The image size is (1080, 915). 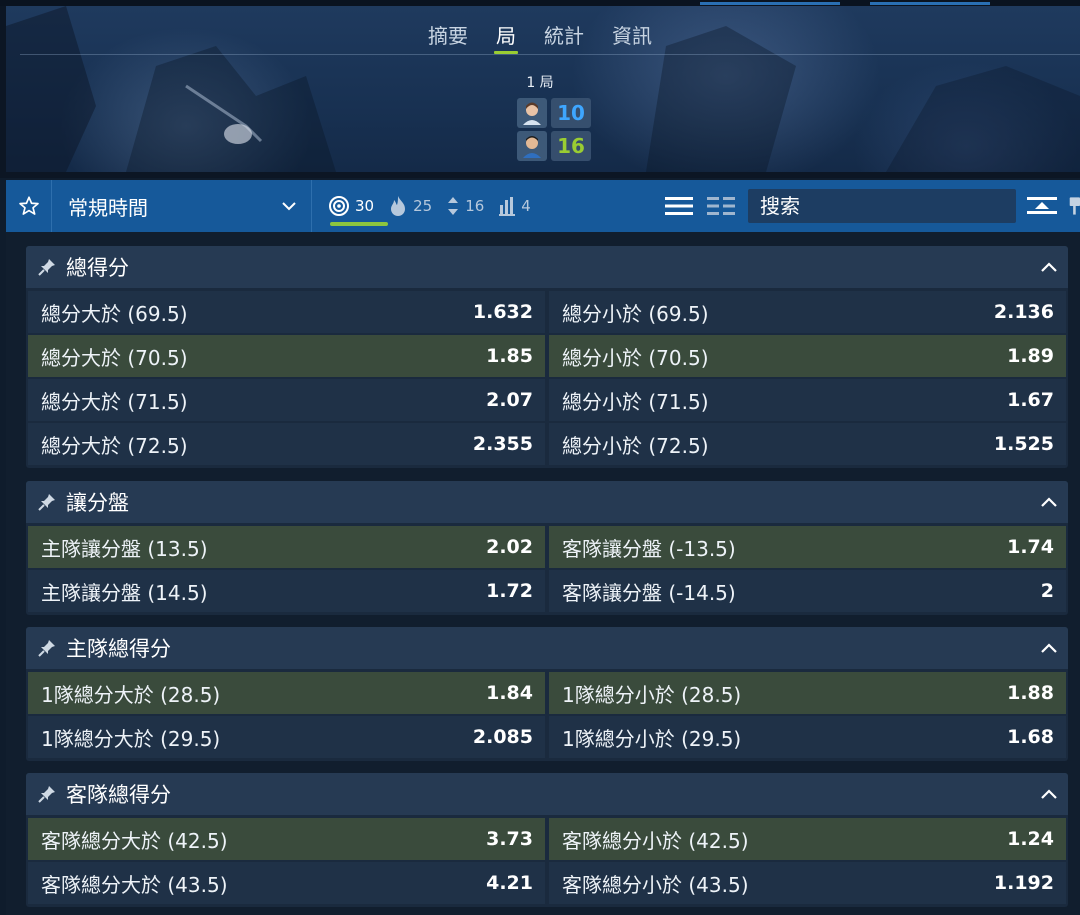 I want to click on odds-value: 2.02, so click(x=509, y=547).